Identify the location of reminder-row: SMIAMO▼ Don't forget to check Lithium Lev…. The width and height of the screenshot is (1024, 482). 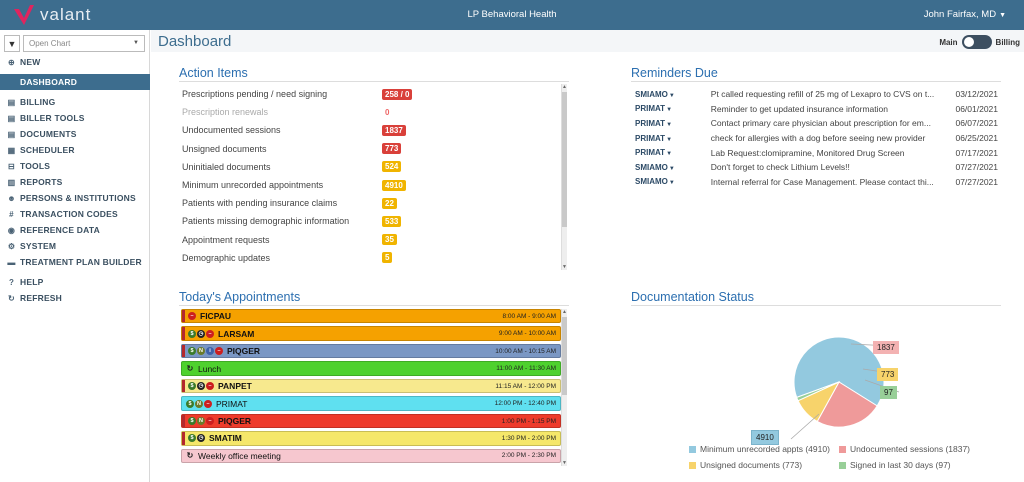
(815, 167).